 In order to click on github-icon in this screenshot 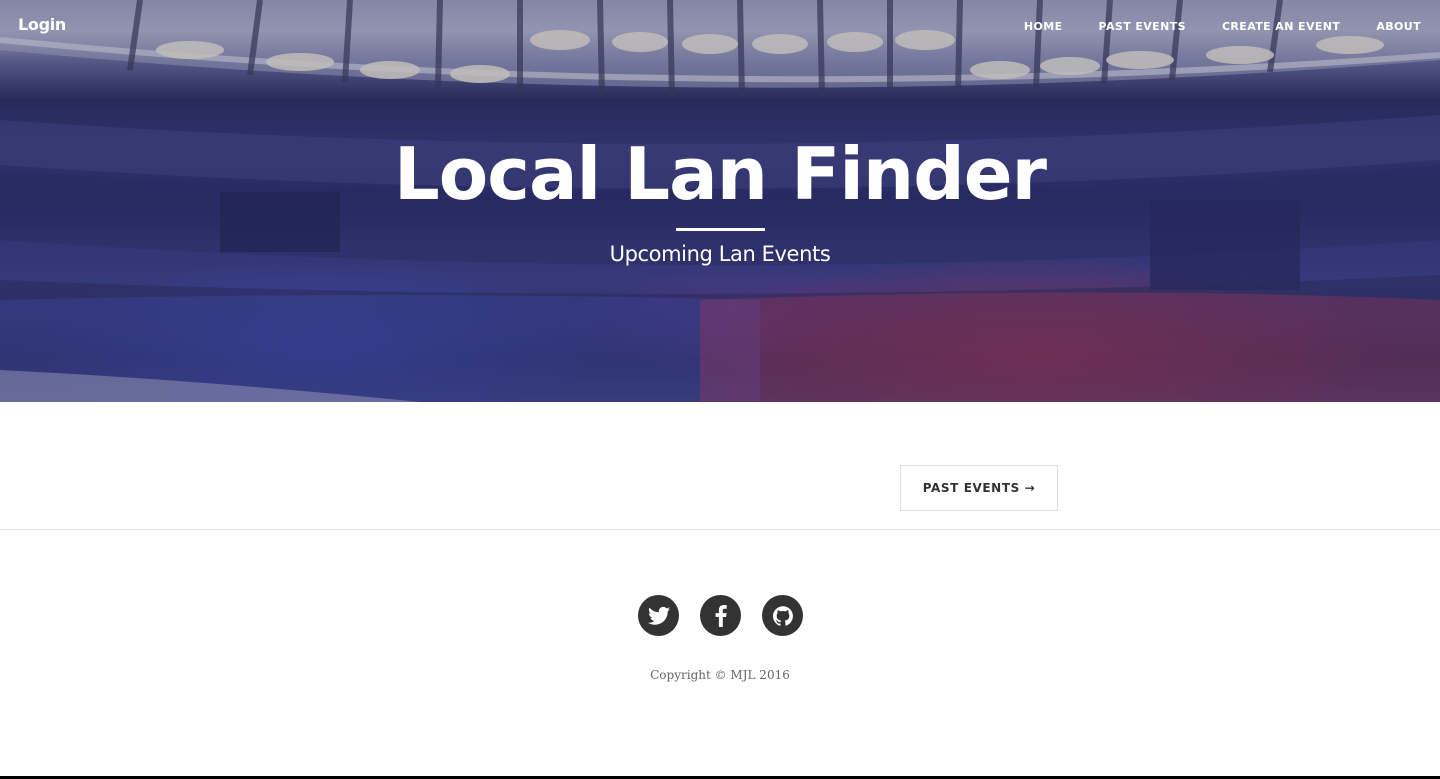, I will do `click(782, 615)`.